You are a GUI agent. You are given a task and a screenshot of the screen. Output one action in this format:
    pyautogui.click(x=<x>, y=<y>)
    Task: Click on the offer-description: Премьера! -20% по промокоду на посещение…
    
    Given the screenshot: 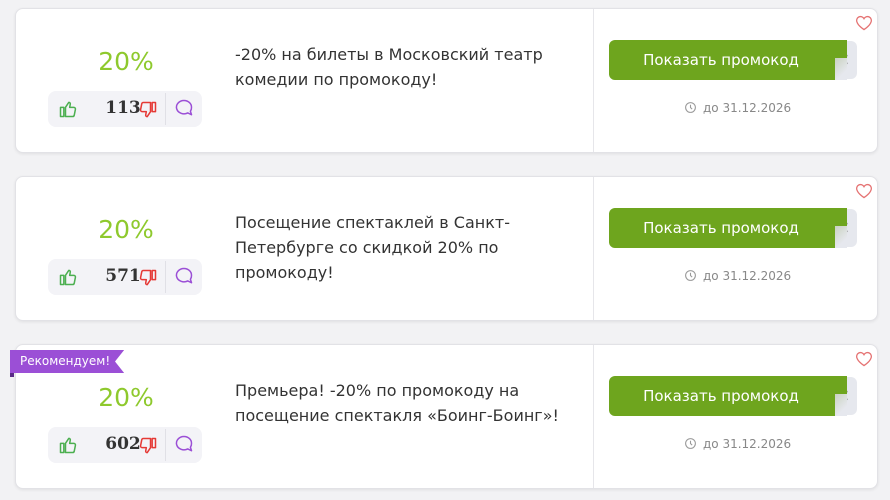 What is the action you would take?
    pyautogui.click(x=397, y=403)
    